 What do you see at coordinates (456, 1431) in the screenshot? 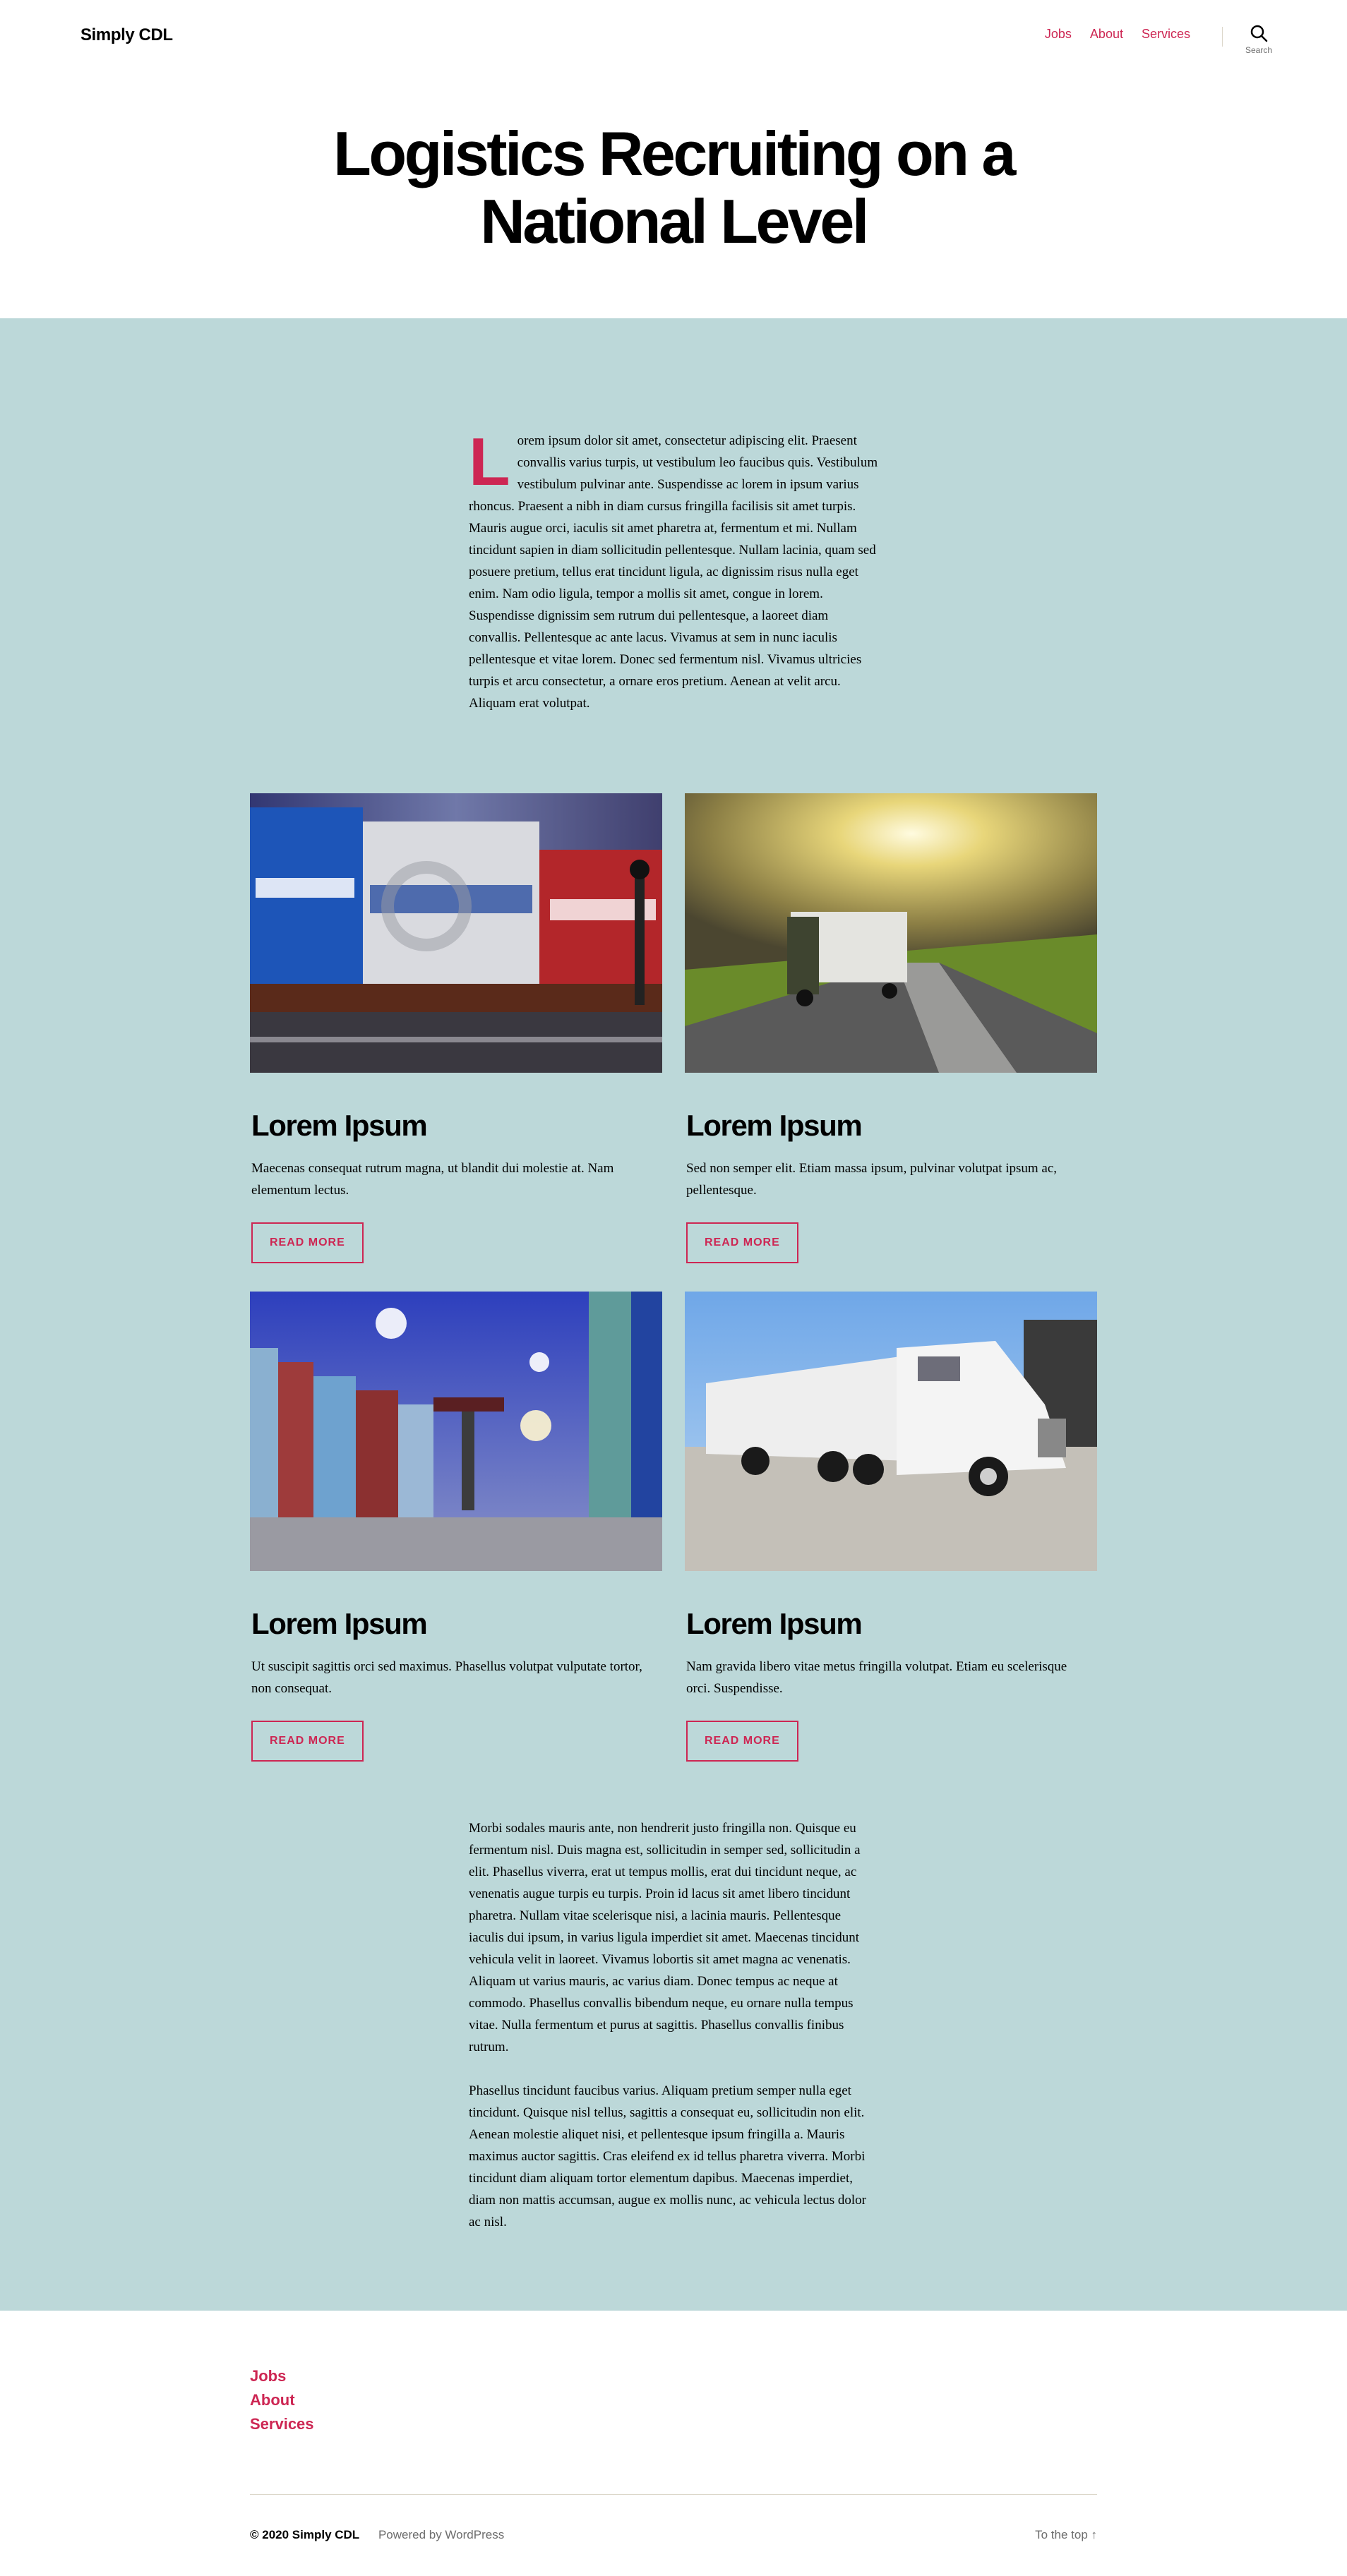
I see `container-port-image` at bounding box center [456, 1431].